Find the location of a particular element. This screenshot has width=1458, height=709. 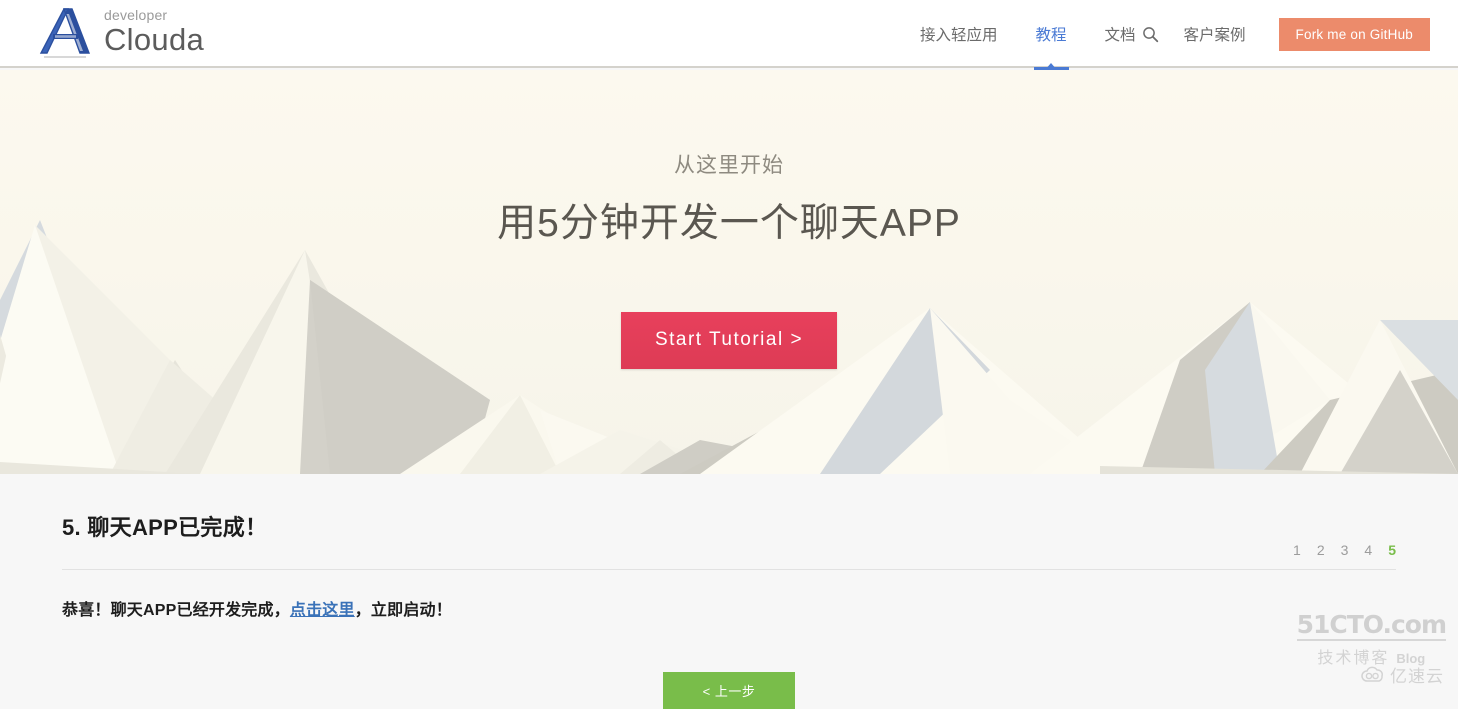

body-text-before-link: 恭喜！聊天APP已经开发完成， is located at coordinates (176, 610).